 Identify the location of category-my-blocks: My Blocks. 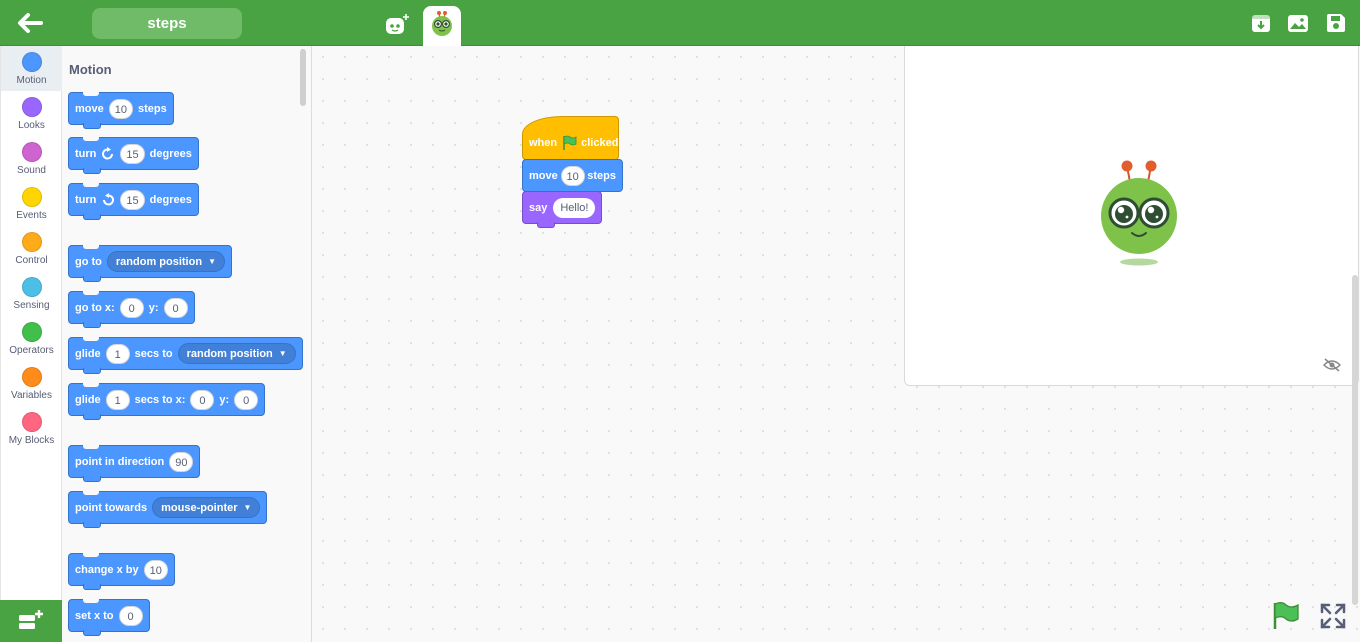
(31, 428).